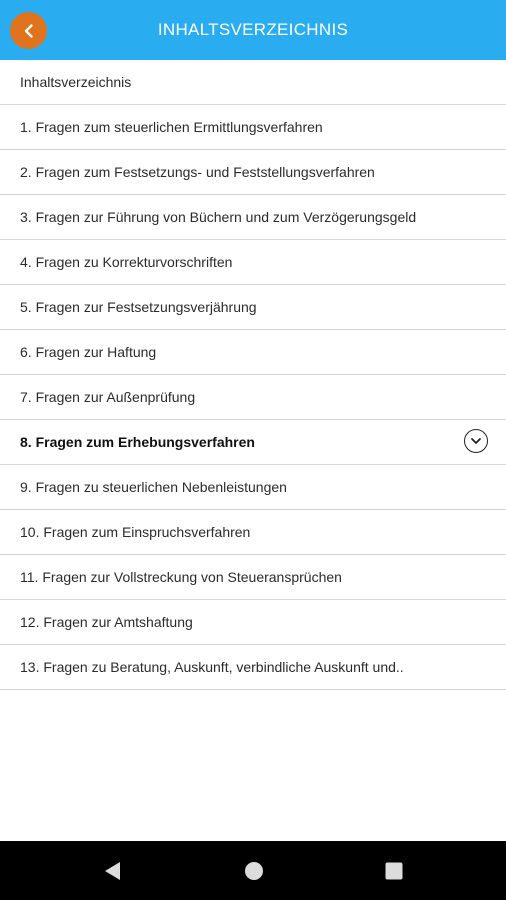 The height and width of the screenshot is (900, 506). I want to click on nav-home-button, so click(254, 871).